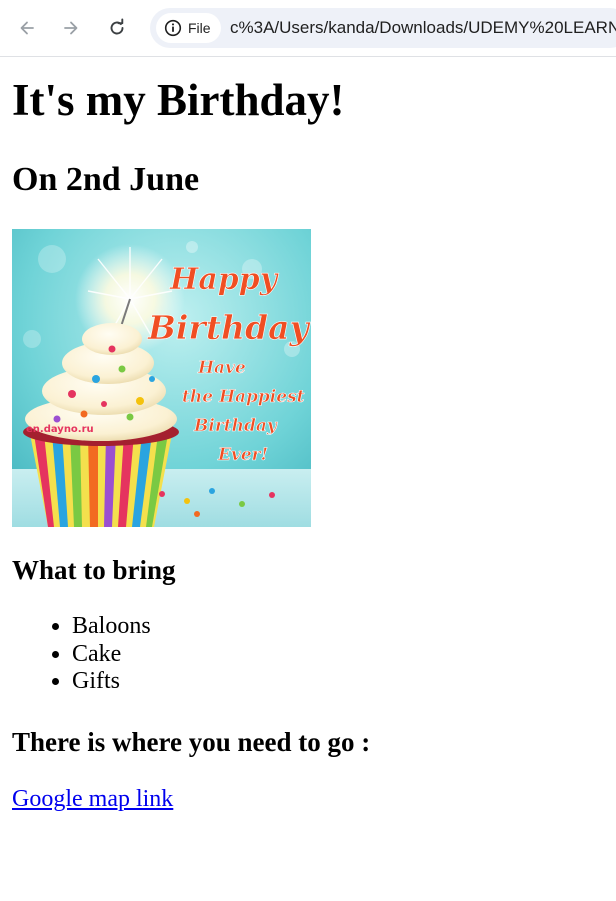  I want to click on google-map-link: Google map link, so click(92, 799).